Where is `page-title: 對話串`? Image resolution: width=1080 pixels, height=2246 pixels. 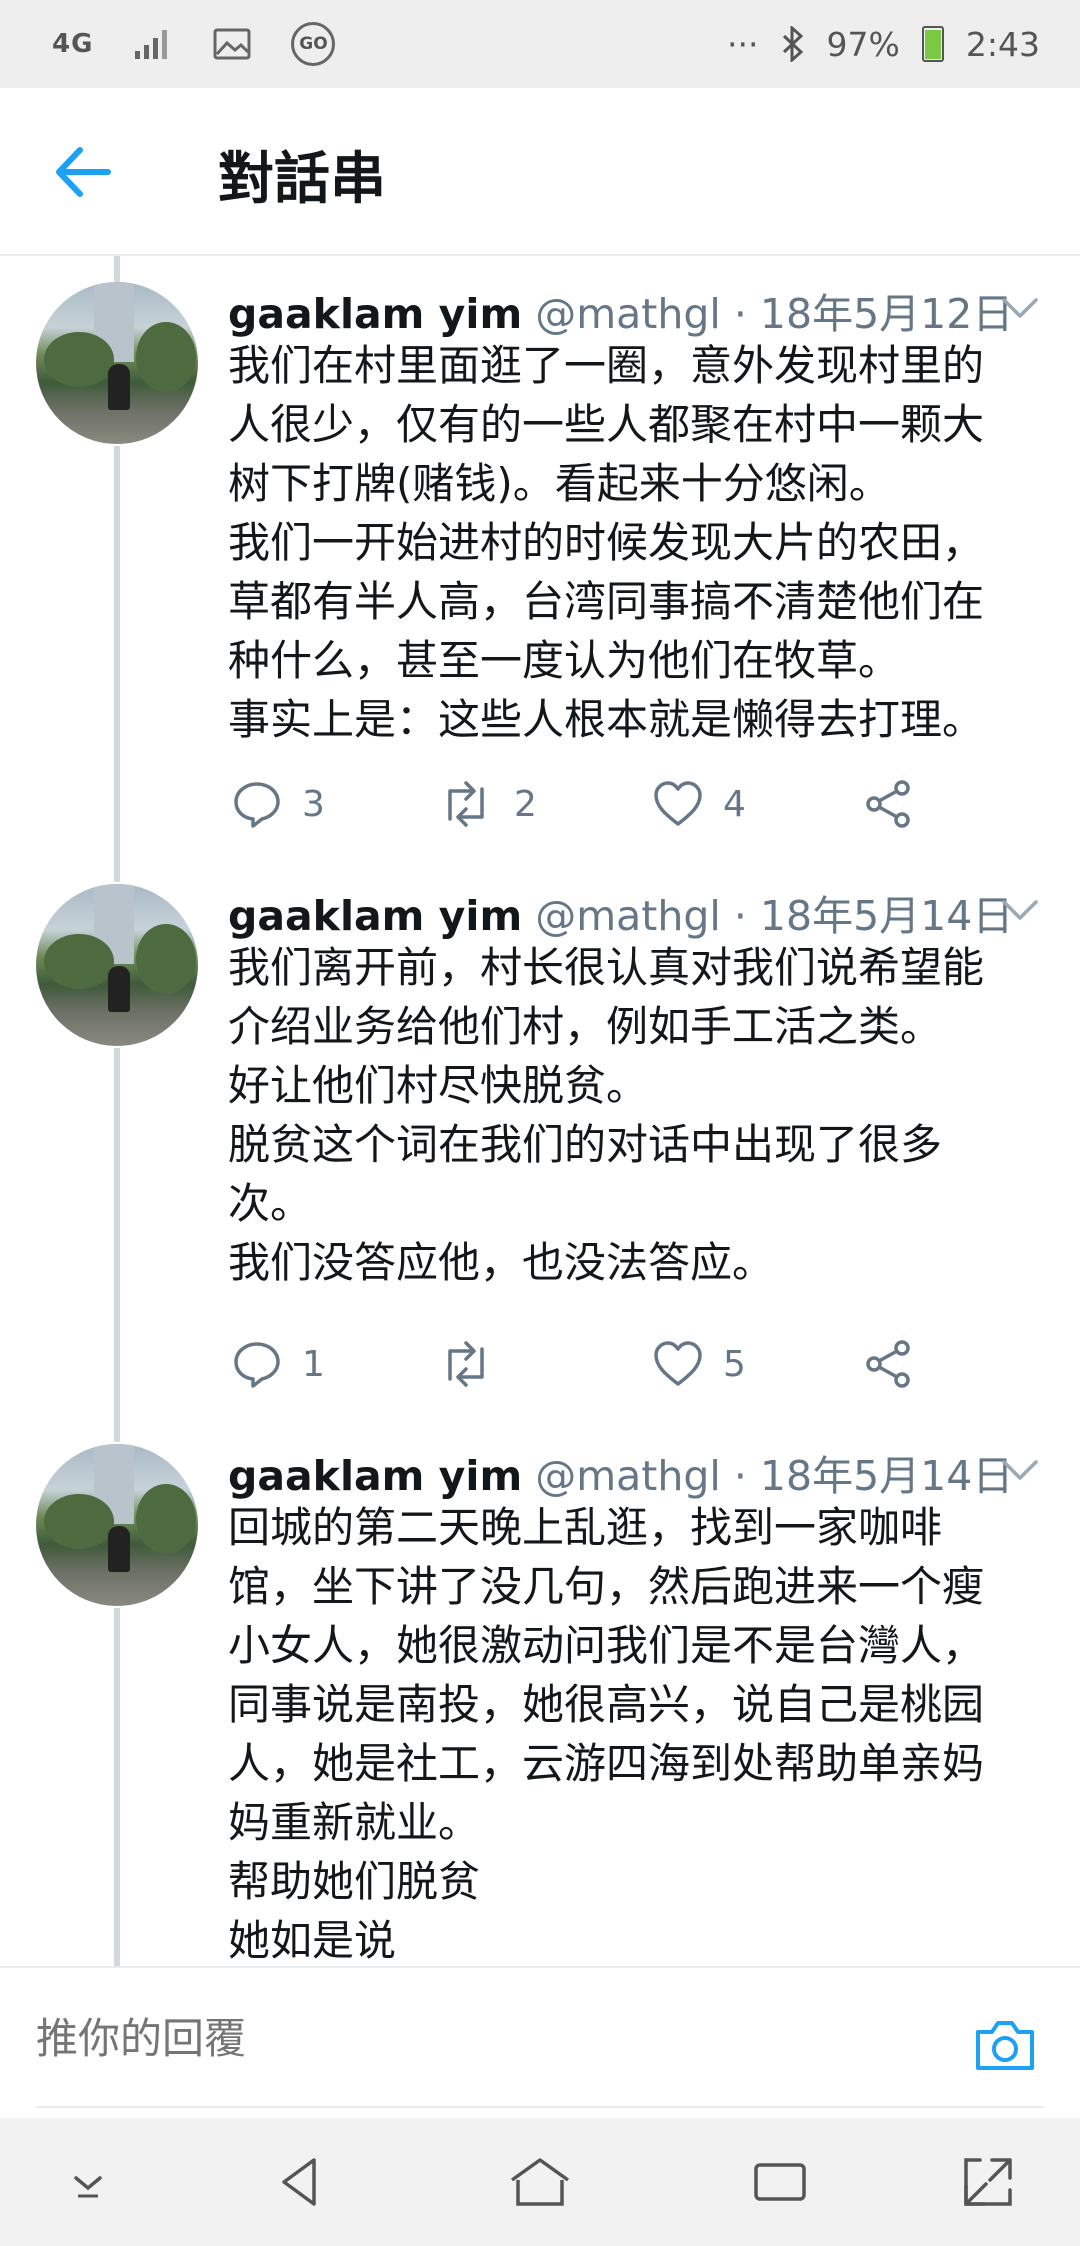 page-title: 對話串 is located at coordinates (302, 179).